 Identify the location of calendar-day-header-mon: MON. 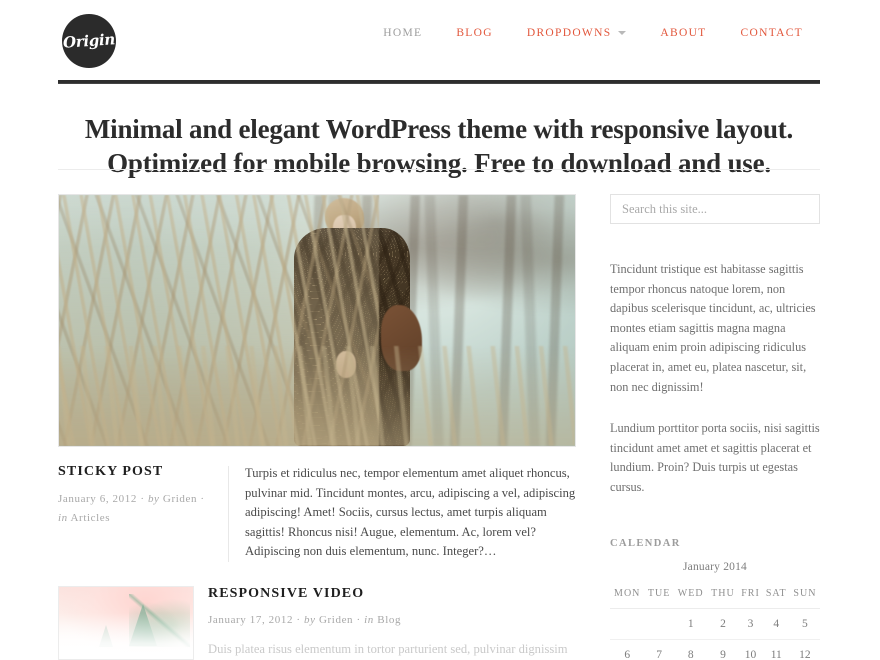
(627, 595).